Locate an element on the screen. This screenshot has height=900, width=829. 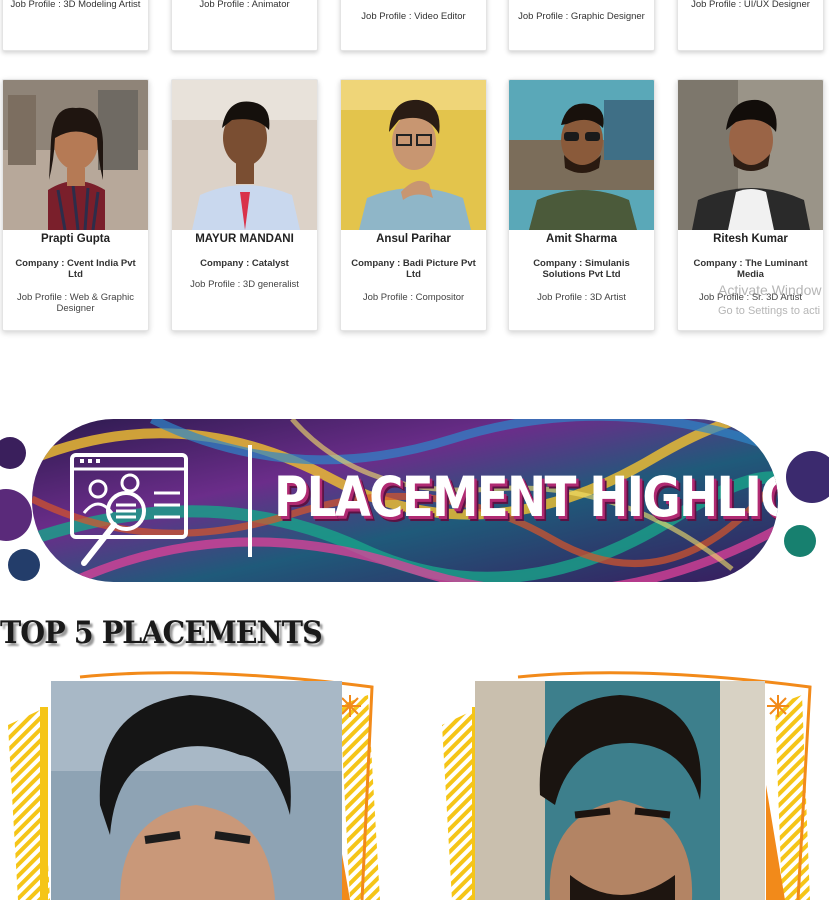
profile-search-icon is located at coordinates (129, 509).